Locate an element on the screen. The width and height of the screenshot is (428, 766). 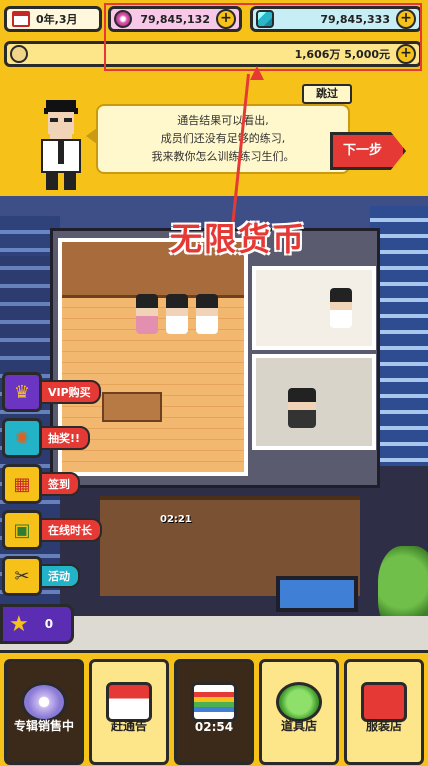
recording-room is located at coordinates (314, 402).